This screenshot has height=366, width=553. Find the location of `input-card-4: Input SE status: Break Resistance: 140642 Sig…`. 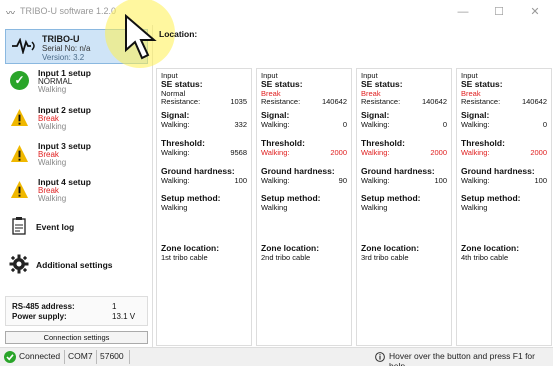

input-card-4: Input SE status: Break Resistance: 140642 Sig… is located at coordinates (504, 207).